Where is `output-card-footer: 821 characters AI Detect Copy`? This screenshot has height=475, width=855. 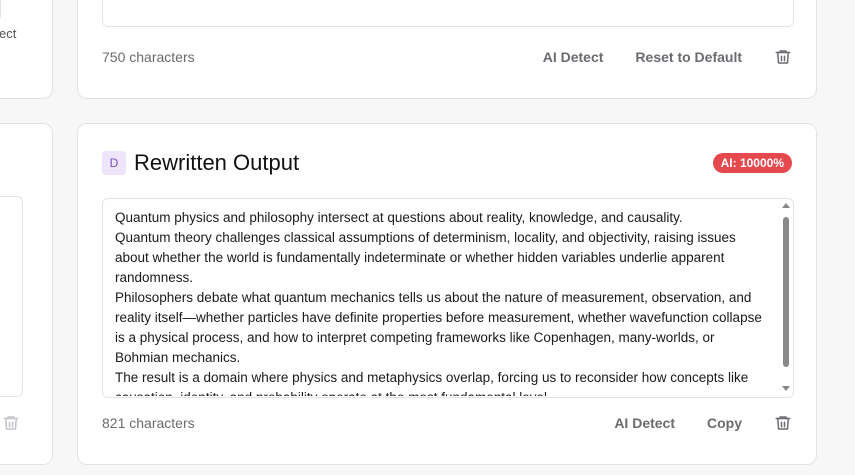 output-card-footer: 821 characters AI Detect Copy is located at coordinates (447, 423).